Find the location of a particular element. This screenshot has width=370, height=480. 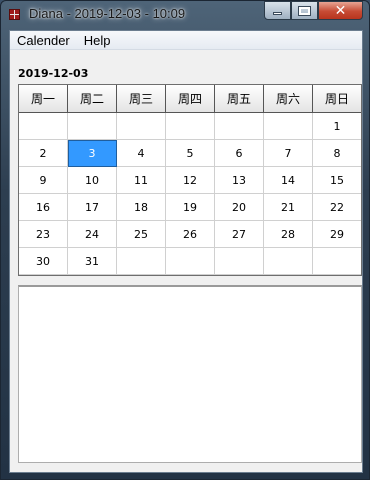

calendar-day-cell: 31 is located at coordinates (92, 261).